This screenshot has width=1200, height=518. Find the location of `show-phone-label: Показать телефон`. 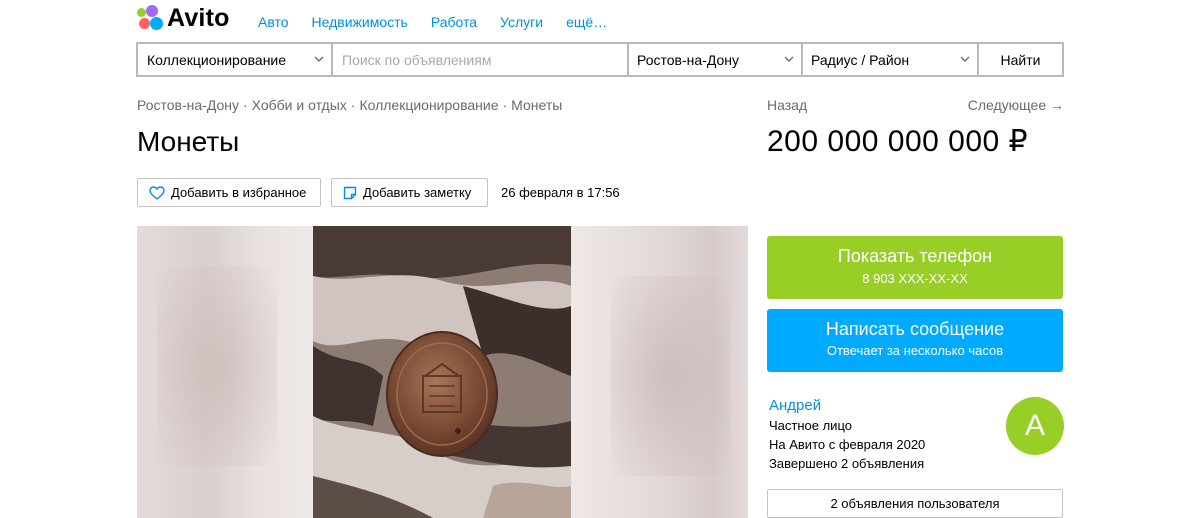

show-phone-label: Показать телефон is located at coordinates (915, 256).